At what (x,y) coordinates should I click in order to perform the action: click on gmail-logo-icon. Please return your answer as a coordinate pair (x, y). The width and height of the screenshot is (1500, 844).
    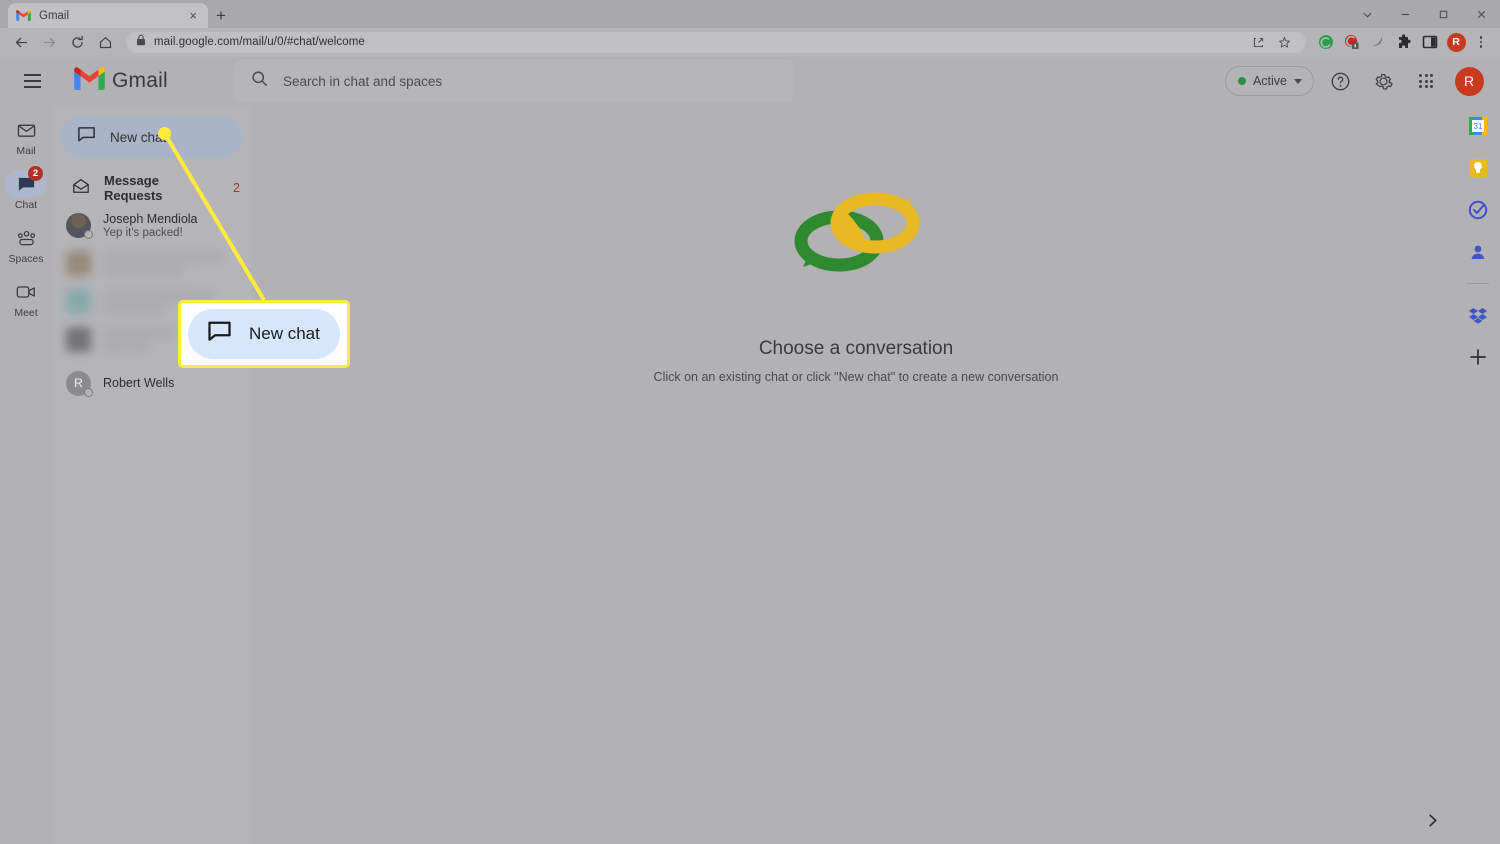
    Looking at the image, I should click on (89, 81).